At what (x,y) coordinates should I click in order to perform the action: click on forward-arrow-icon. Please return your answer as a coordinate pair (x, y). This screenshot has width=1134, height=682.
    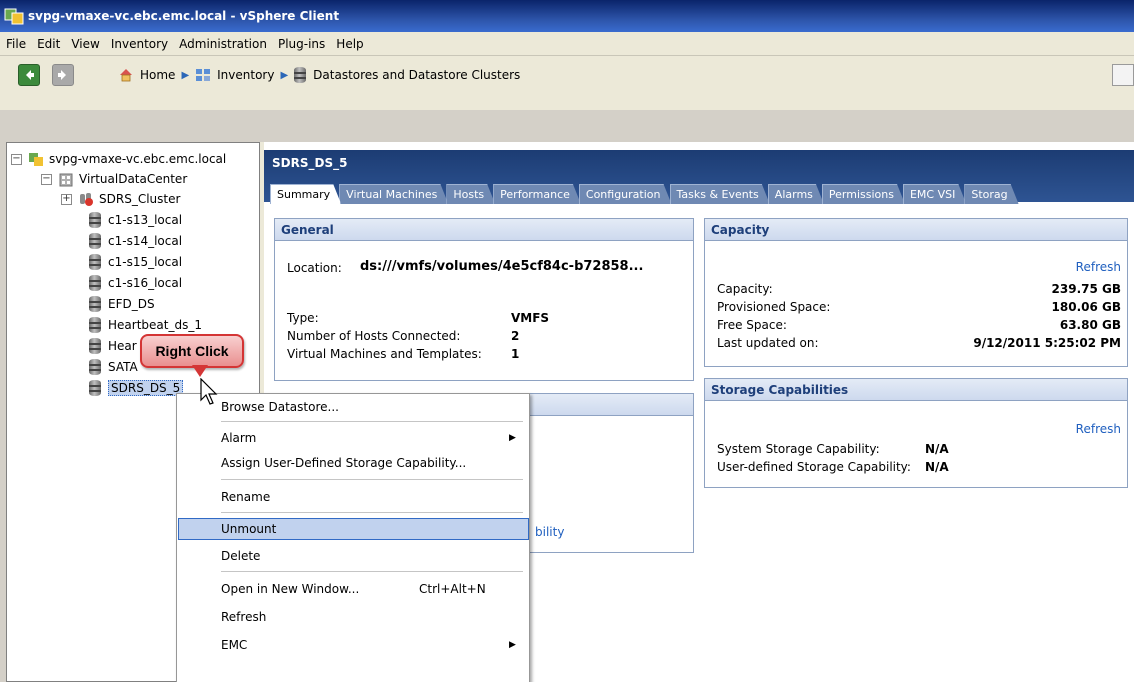
    Looking at the image, I should click on (62, 75).